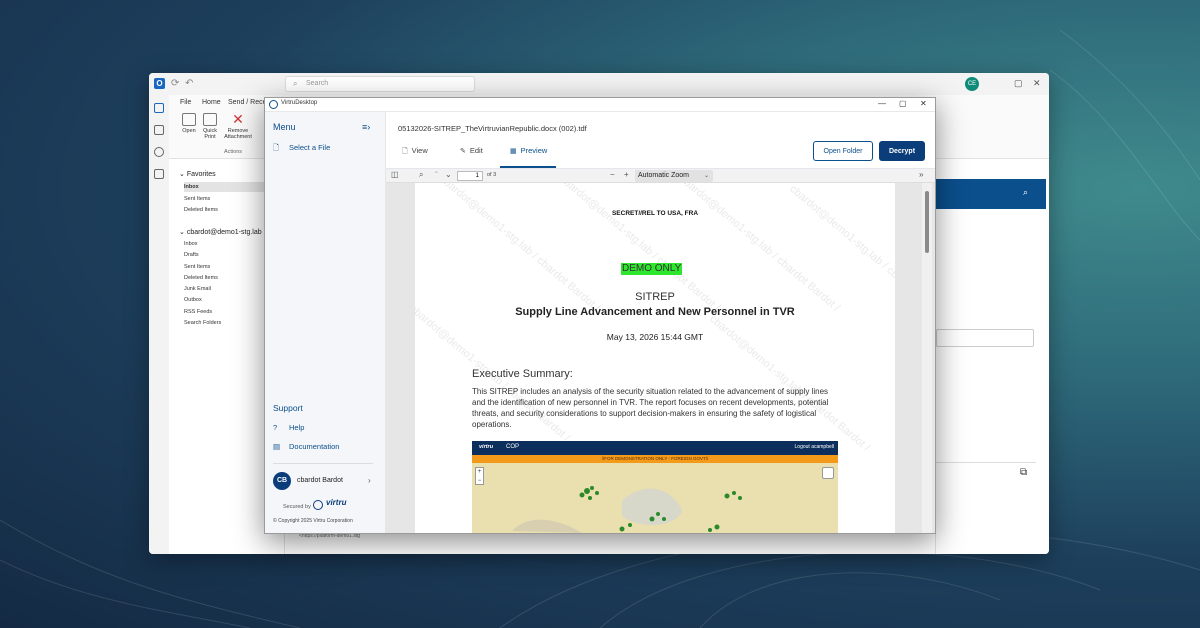 This screenshot has width=1200, height=628. I want to click on secured-by-label: Secured by, so click(297, 507).